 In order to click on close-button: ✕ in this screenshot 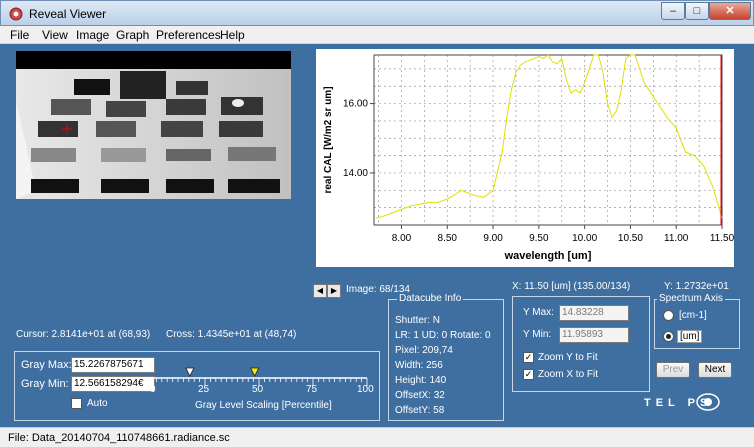, I will do `click(730, 11)`.